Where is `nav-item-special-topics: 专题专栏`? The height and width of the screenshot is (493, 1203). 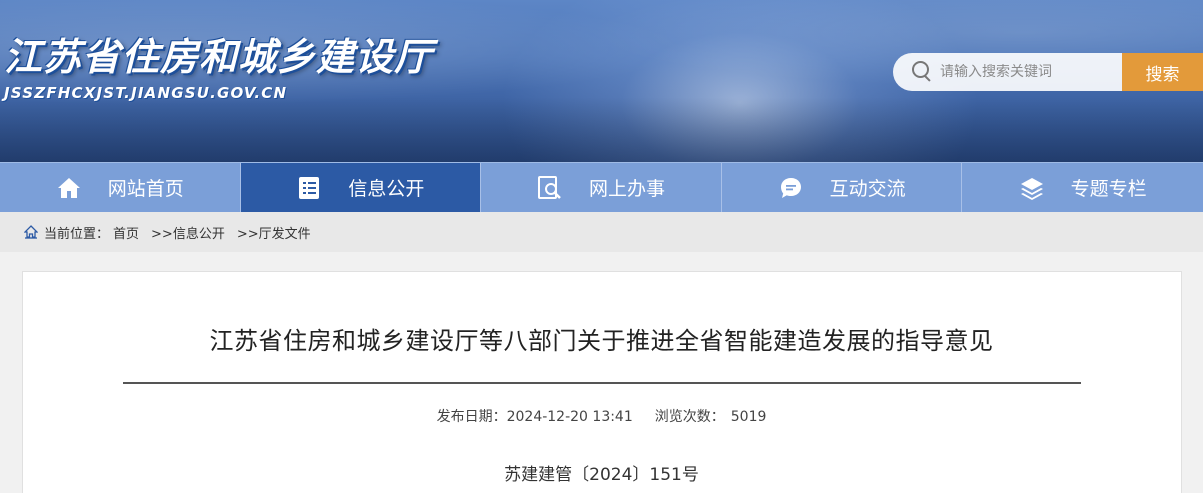 nav-item-special-topics: 专题专栏 is located at coordinates (1082, 187).